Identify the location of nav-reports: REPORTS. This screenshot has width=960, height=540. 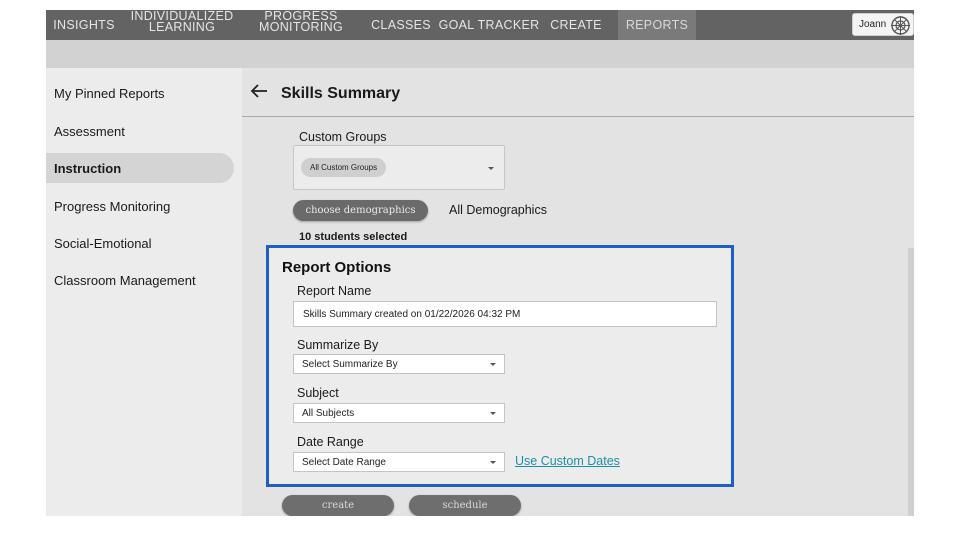
(657, 25).